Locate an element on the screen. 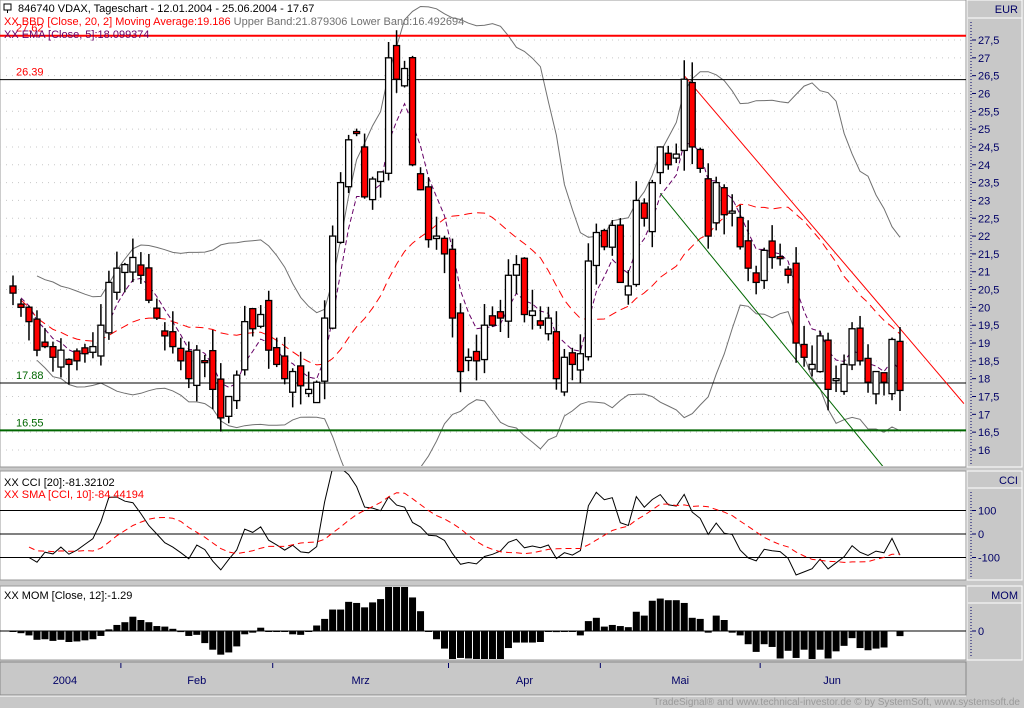 The width and height of the screenshot is (1024, 708). cci-panel is located at coordinates (483, 525).